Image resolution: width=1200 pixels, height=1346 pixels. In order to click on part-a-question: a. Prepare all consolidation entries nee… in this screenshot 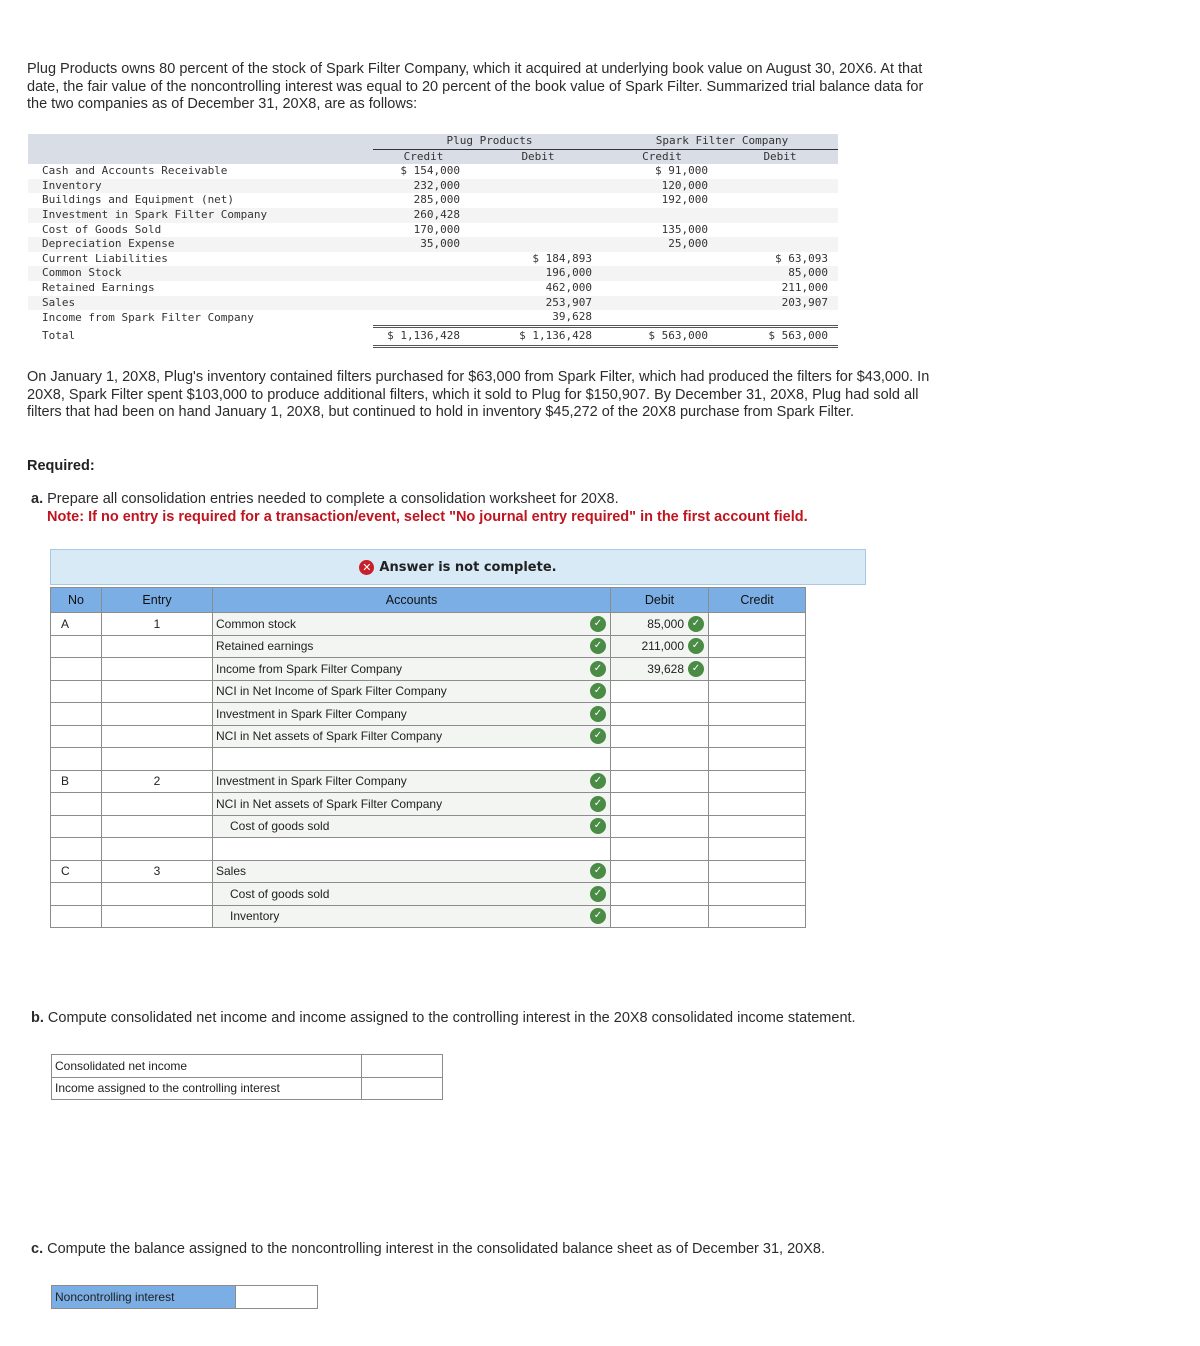, I will do `click(325, 499)`.